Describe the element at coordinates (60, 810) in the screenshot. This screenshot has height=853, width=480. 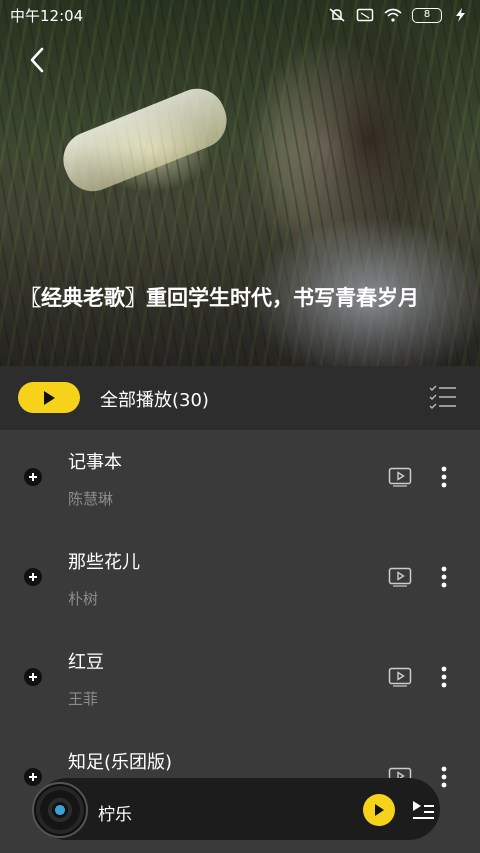
I see `album-disc` at that location.